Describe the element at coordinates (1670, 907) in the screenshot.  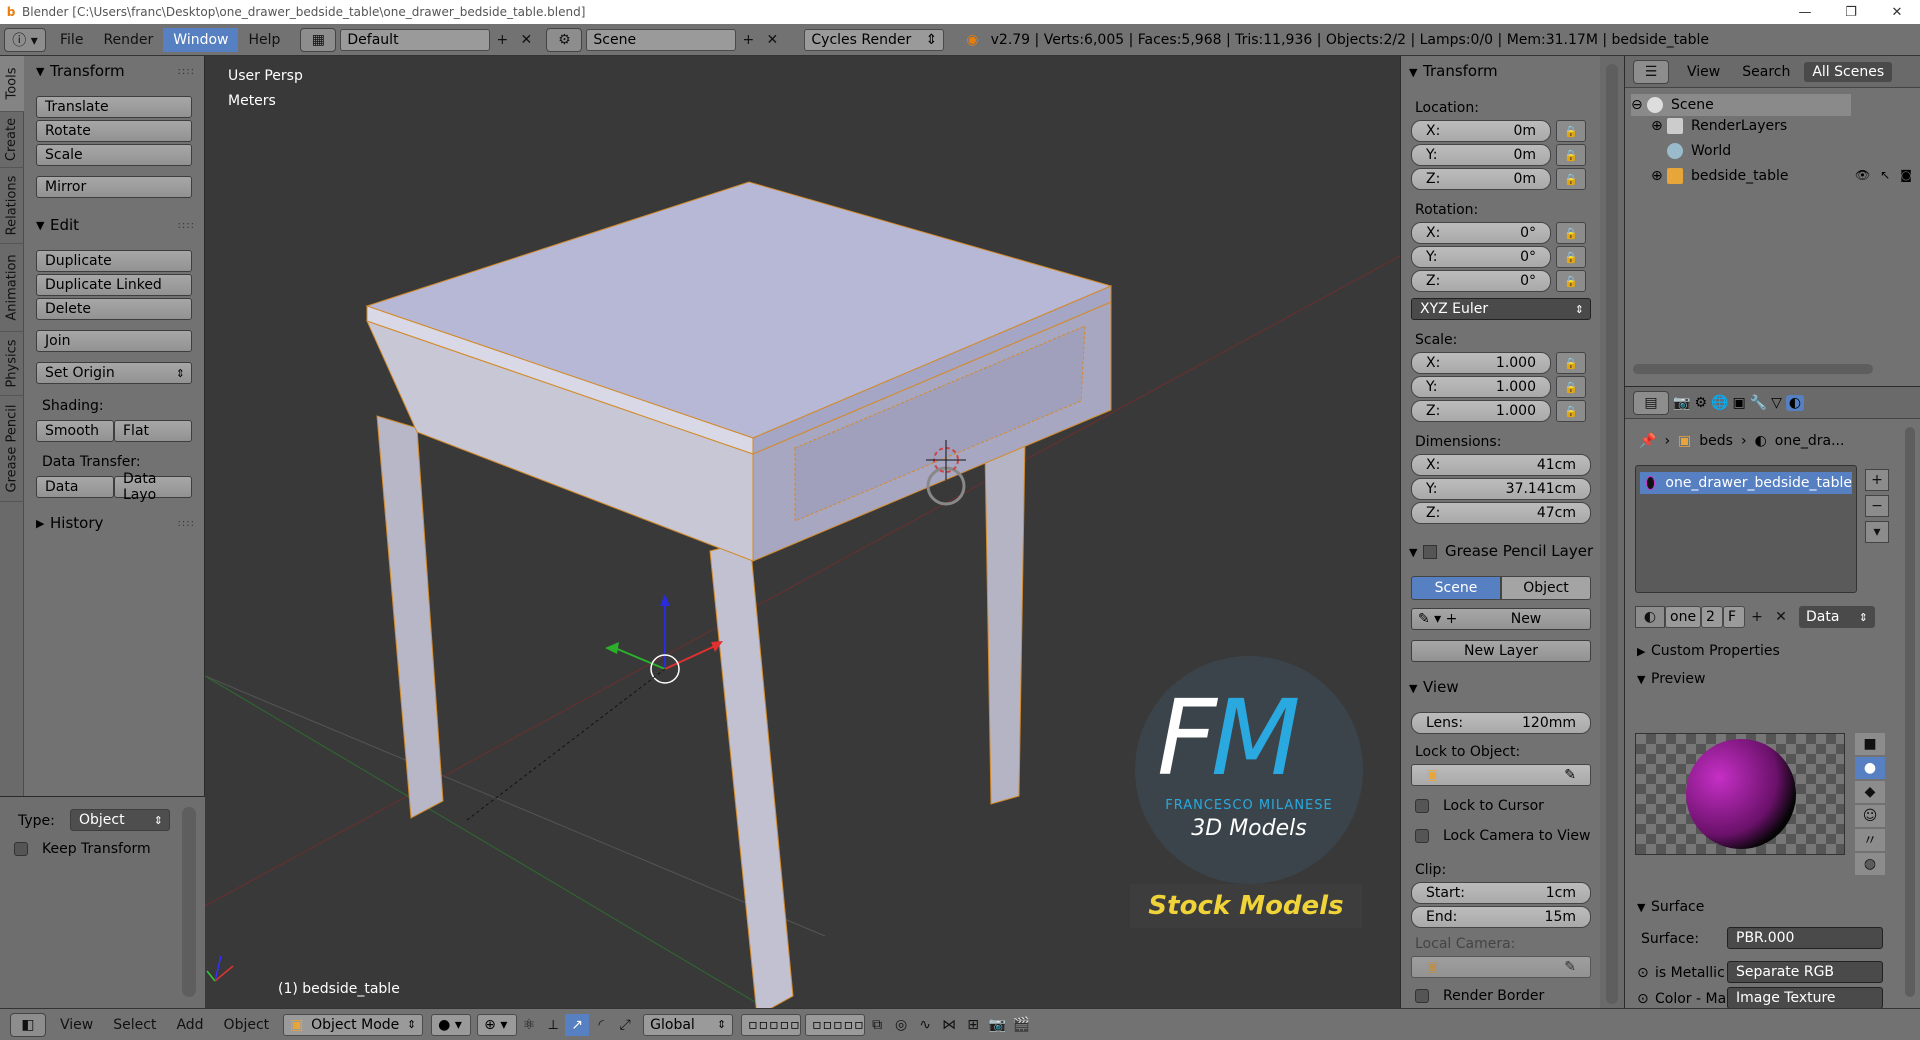
I see `surface-header: ▼ Surface` at that location.